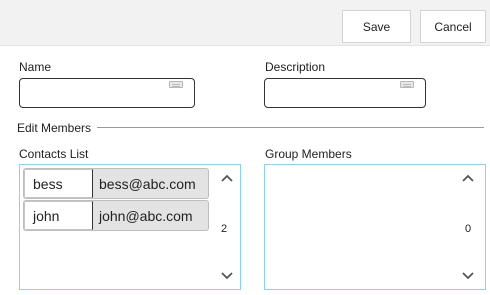 The image size is (490, 295). What do you see at coordinates (468, 229) in the screenshot?
I see `group-members-count: 0` at bounding box center [468, 229].